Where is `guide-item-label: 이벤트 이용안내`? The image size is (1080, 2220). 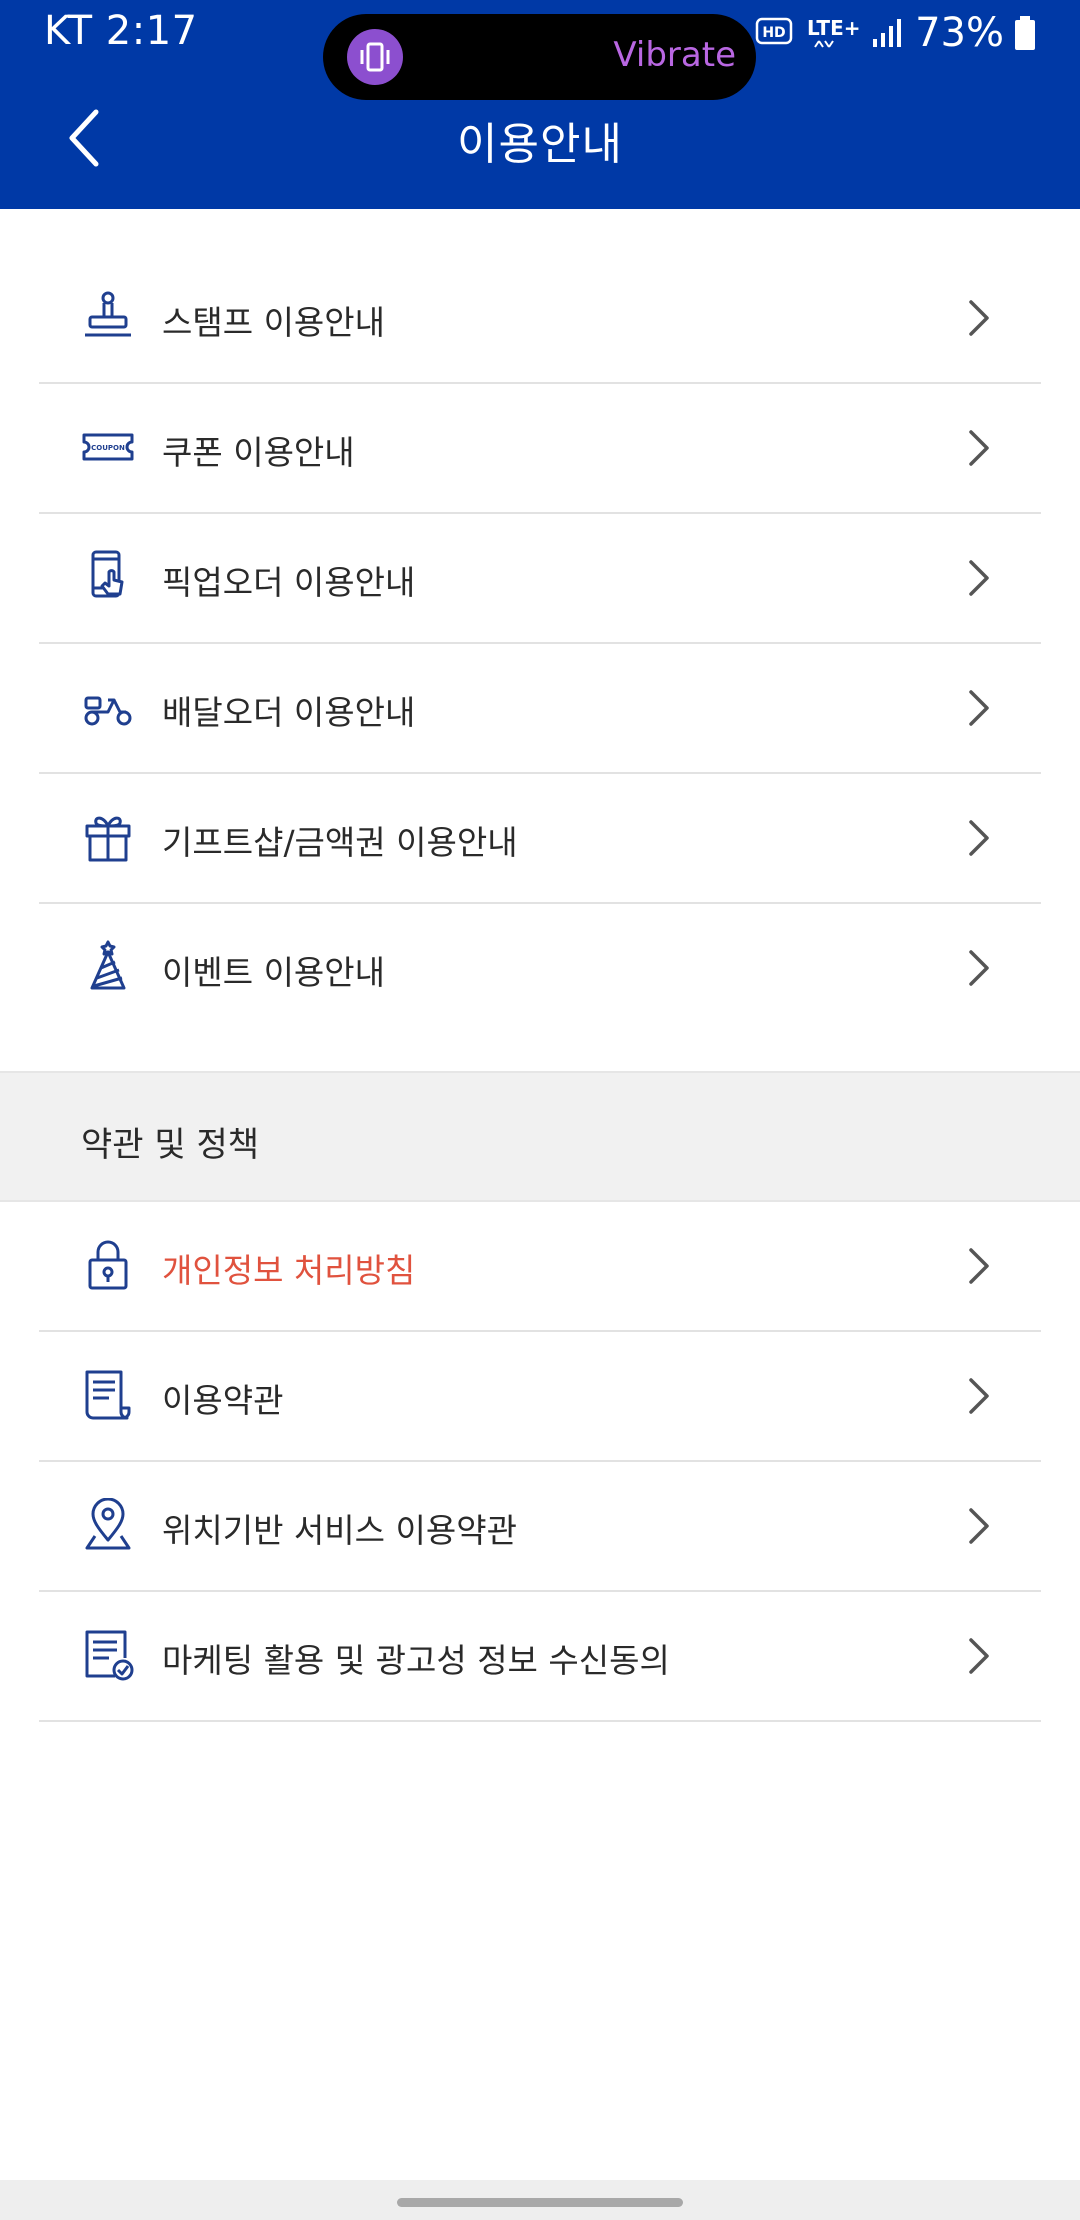 guide-item-label: 이벤트 이용안내 is located at coordinates (274, 972).